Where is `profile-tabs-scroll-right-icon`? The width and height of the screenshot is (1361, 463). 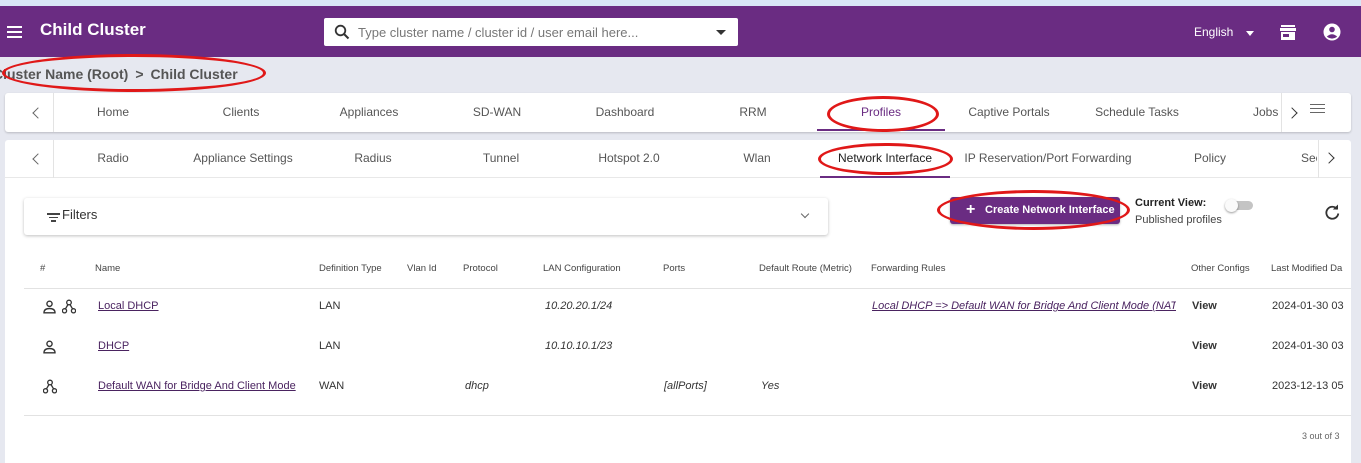
profile-tabs-scroll-right-icon is located at coordinates (1329, 158).